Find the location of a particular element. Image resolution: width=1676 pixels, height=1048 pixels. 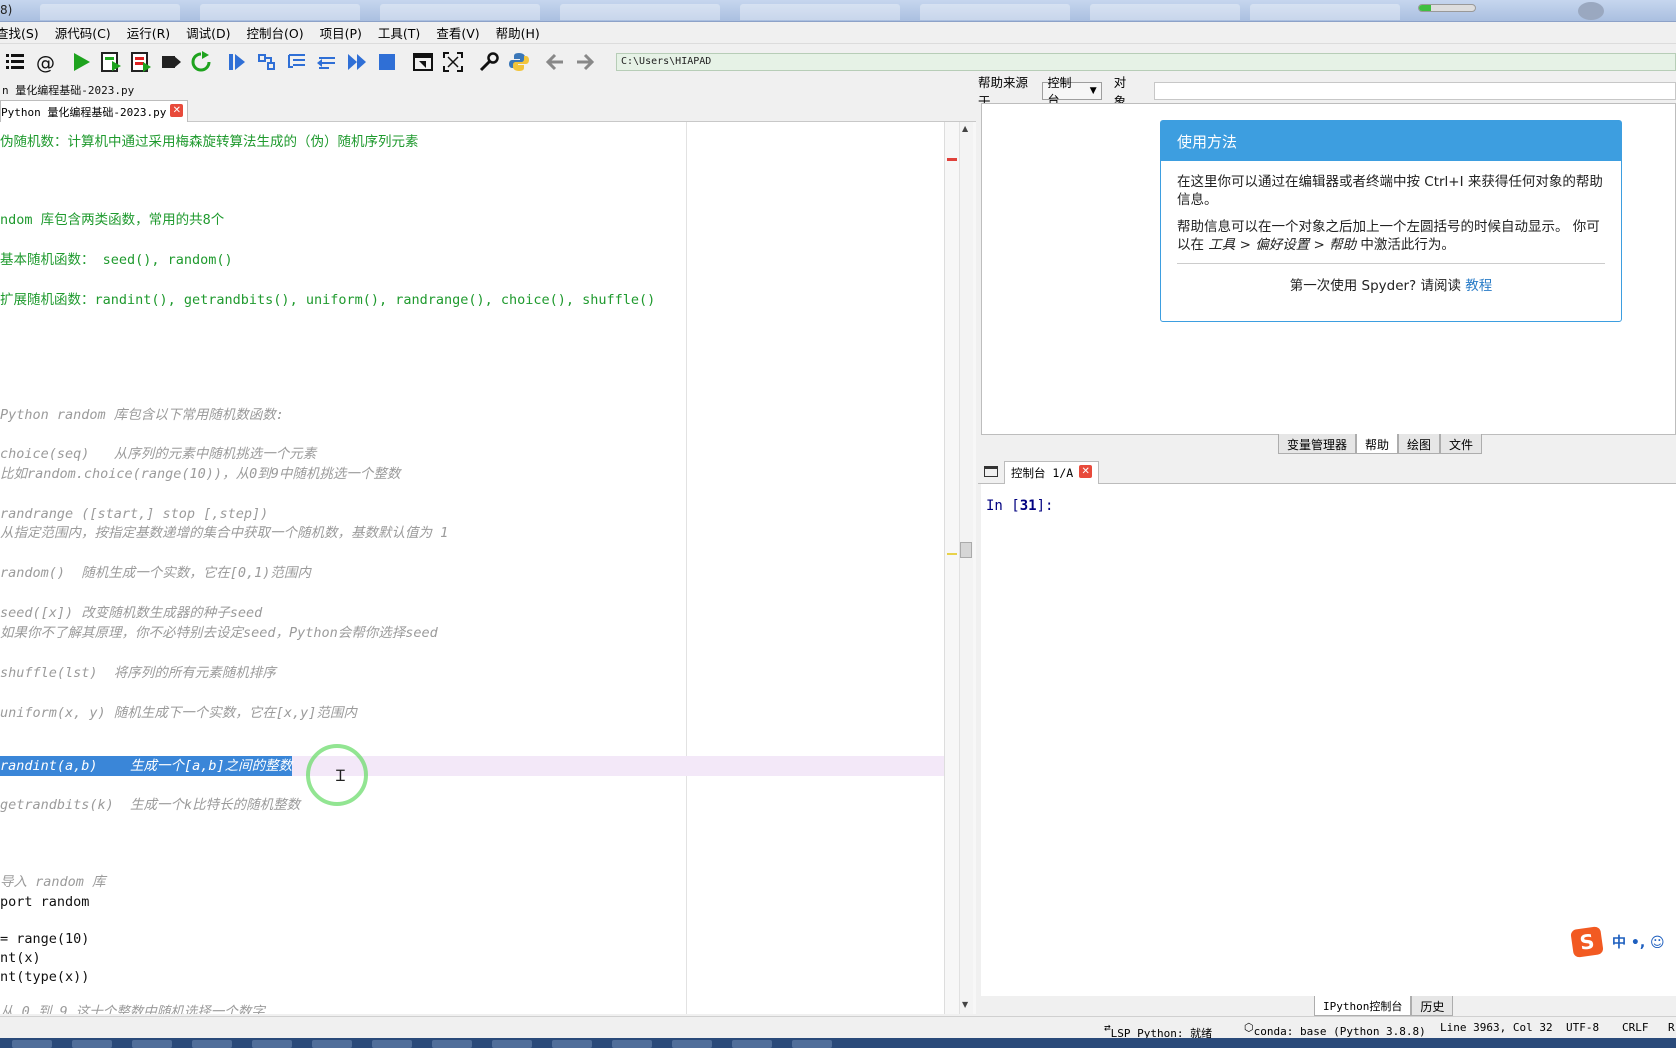

tab-files: 文件 is located at coordinates (1461, 444).